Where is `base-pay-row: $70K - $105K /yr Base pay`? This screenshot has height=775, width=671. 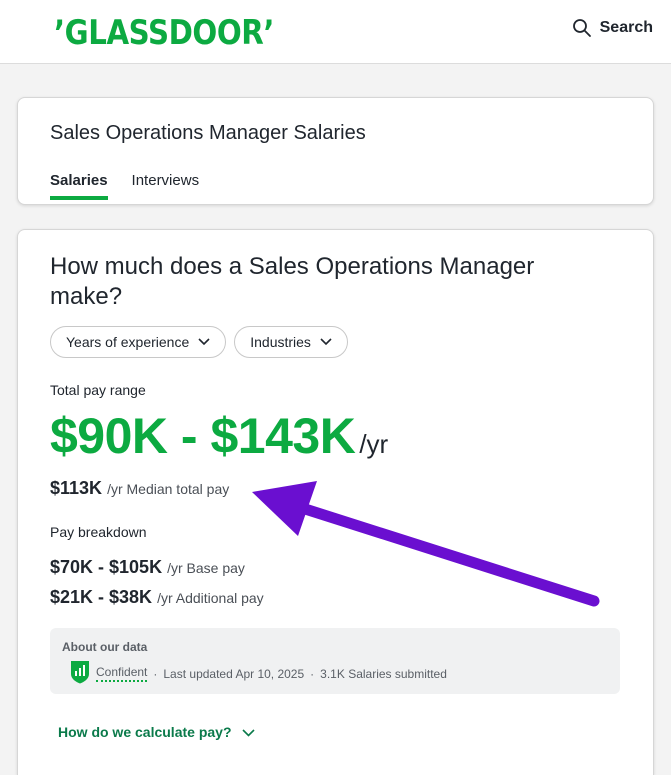 base-pay-row: $70K - $105K /yr Base pay is located at coordinates (147, 567).